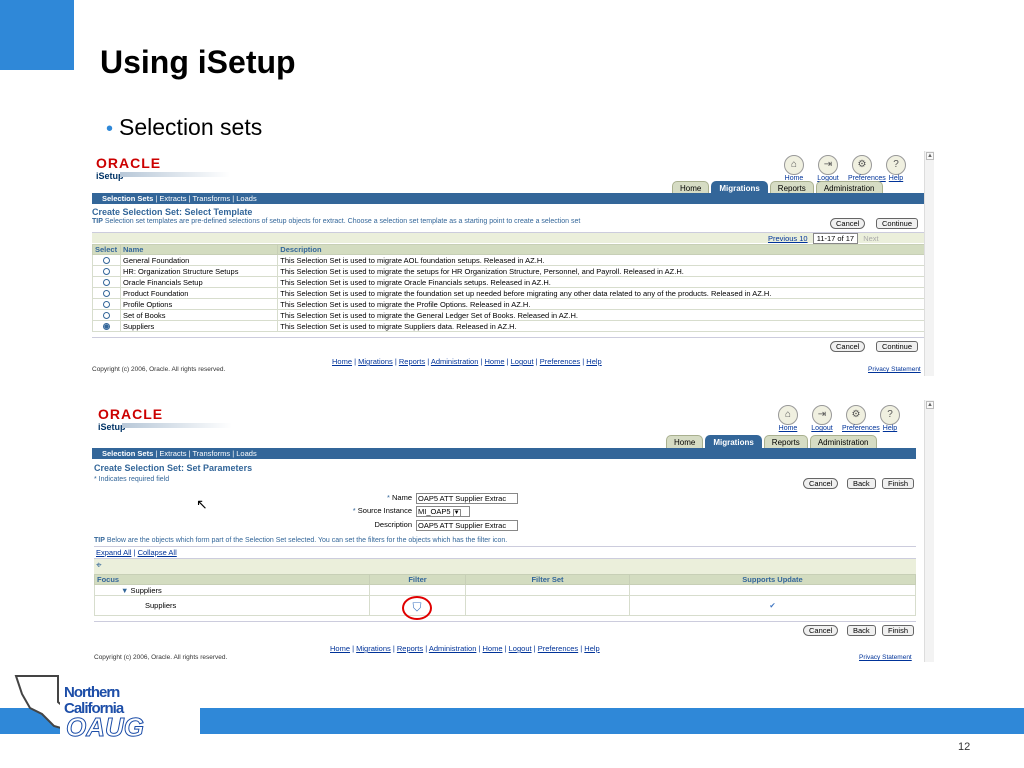 This screenshot has width=1024, height=768. Describe the element at coordinates (601, 249) in the screenshot. I see `column-description: Description` at that location.